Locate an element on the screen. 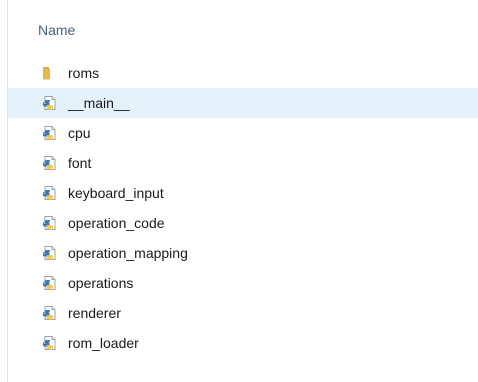 The height and width of the screenshot is (382, 478). column-header-bar: Name is located at coordinates (243, 29).